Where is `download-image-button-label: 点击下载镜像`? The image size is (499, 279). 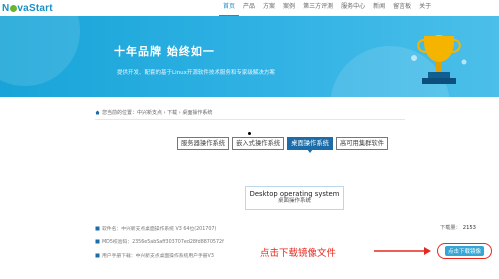 download-image-button-label: 点击下载镜像 is located at coordinates (464, 251).